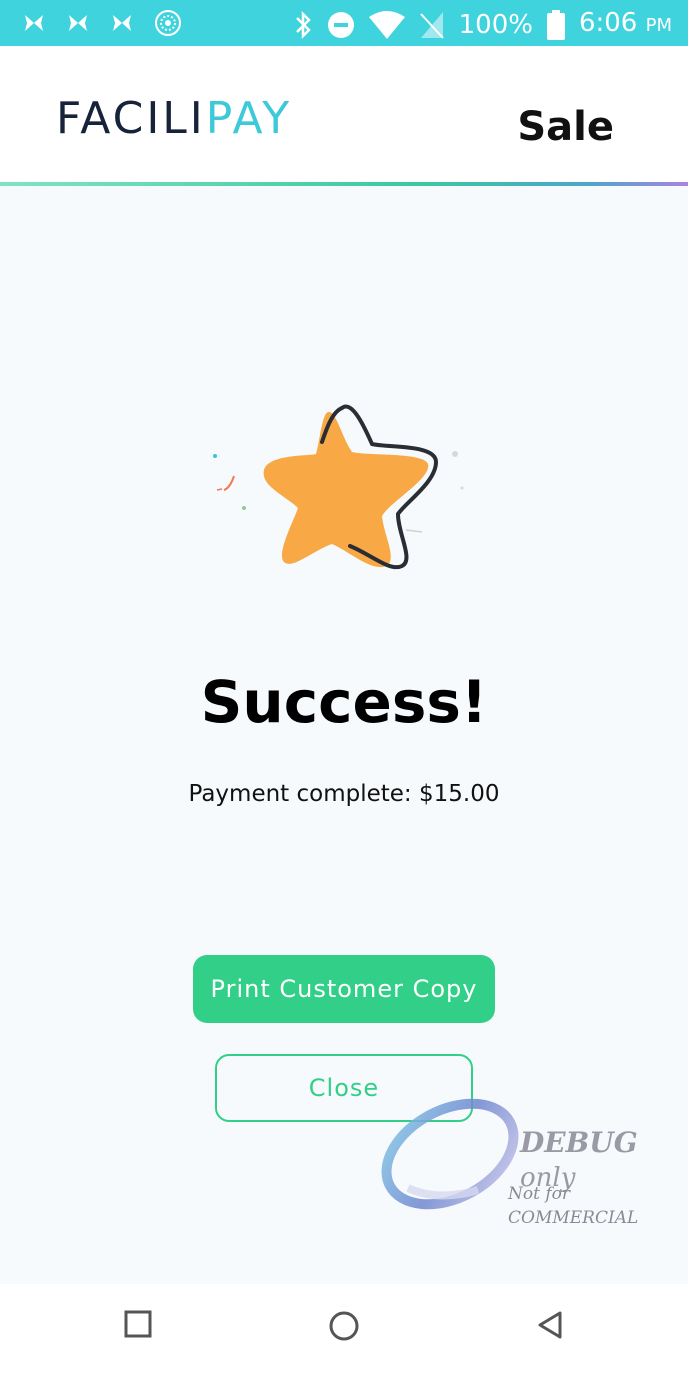 Image resolution: width=688 pixels, height=1376 pixels. What do you see at coordinates (344, 115) in the screenshot?
I see `app-header: FACILIPAY Sale` at bounding box center [344, 115].